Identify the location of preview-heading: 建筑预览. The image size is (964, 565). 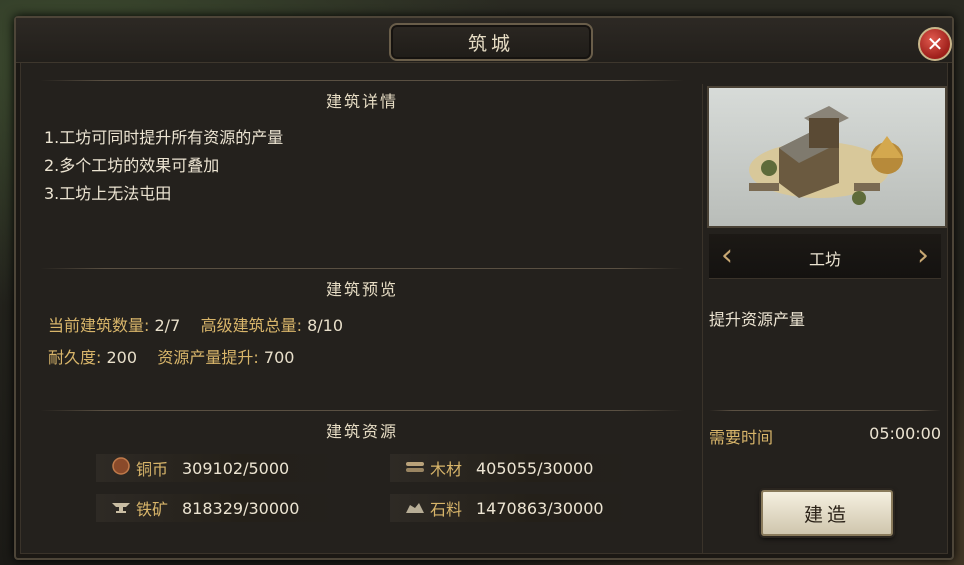
(361, 289).